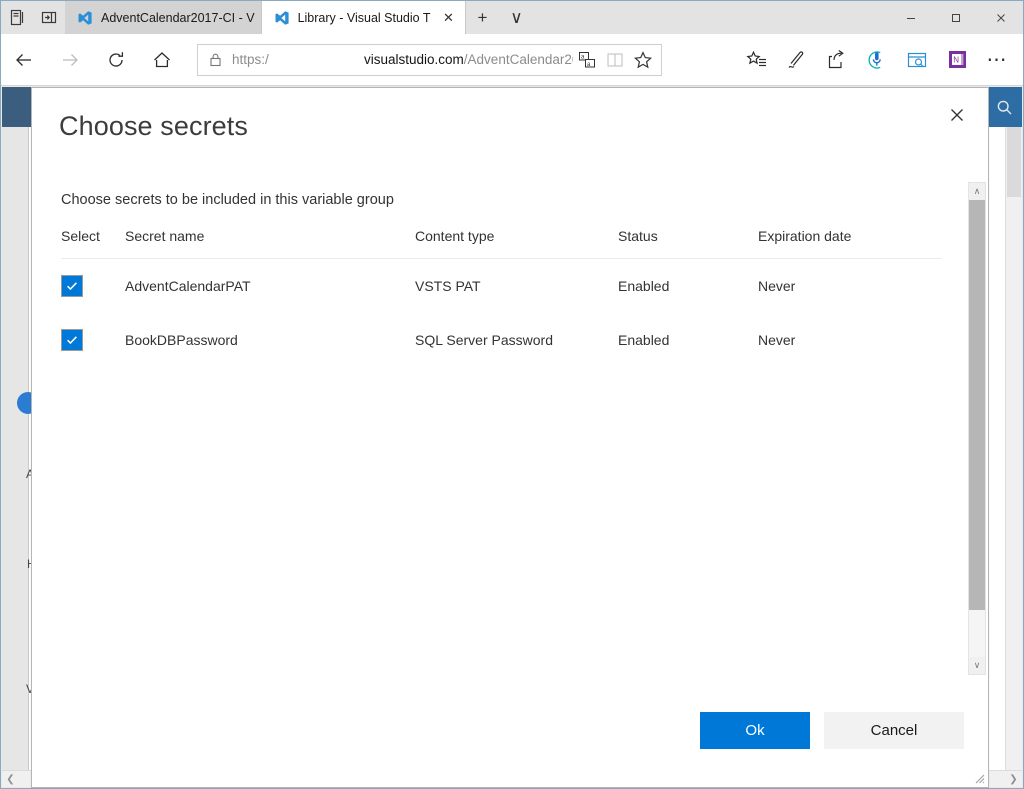  I want to click on resize-grip, so click(978, 777).